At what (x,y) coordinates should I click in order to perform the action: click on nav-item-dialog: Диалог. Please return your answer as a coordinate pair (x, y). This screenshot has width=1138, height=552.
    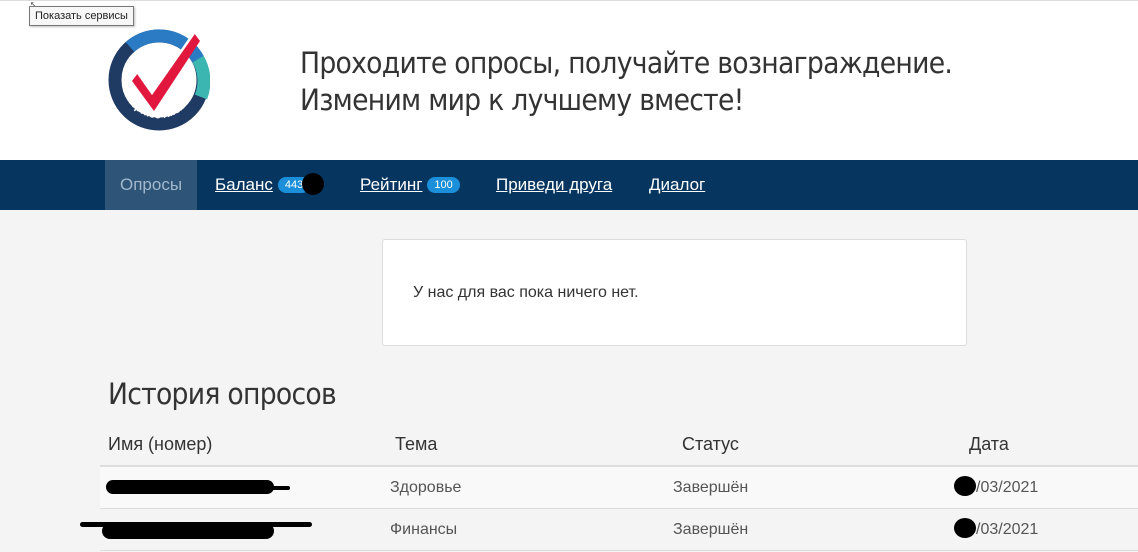
    Looking at the image, I should click on (677, 185).